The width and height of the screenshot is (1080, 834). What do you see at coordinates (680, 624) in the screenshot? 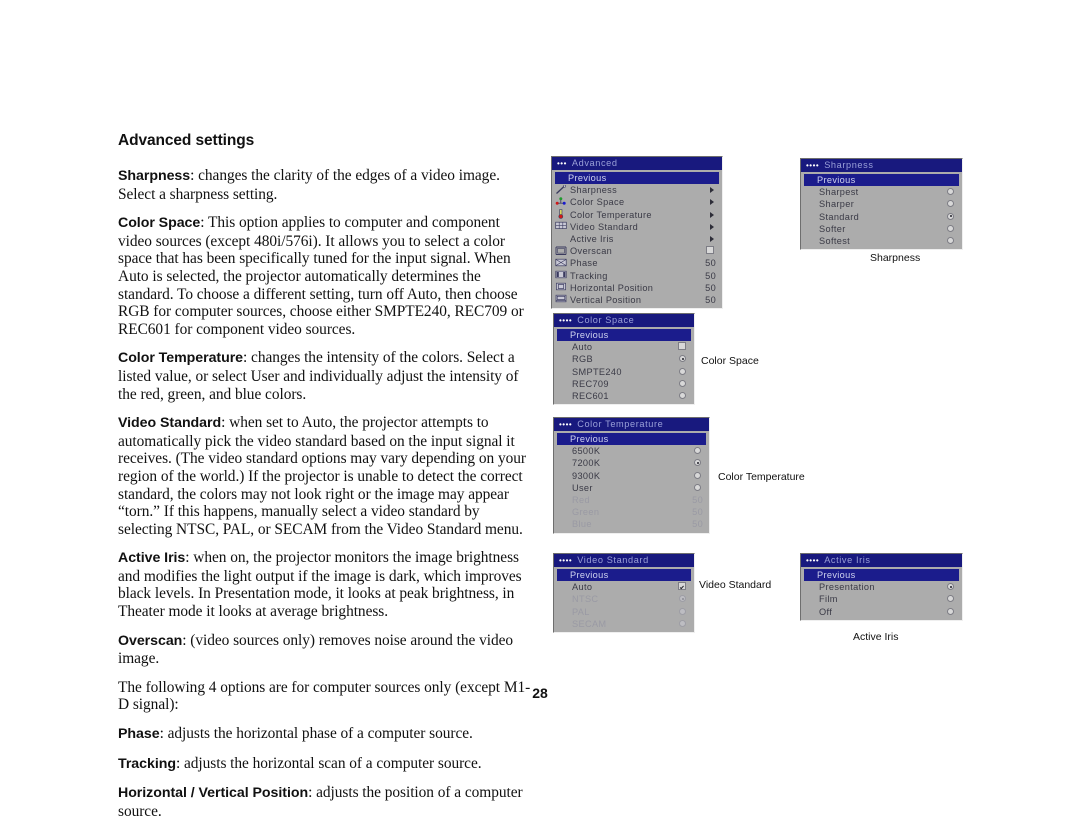
I see `radio-secam` at bounding box center [680, 624].